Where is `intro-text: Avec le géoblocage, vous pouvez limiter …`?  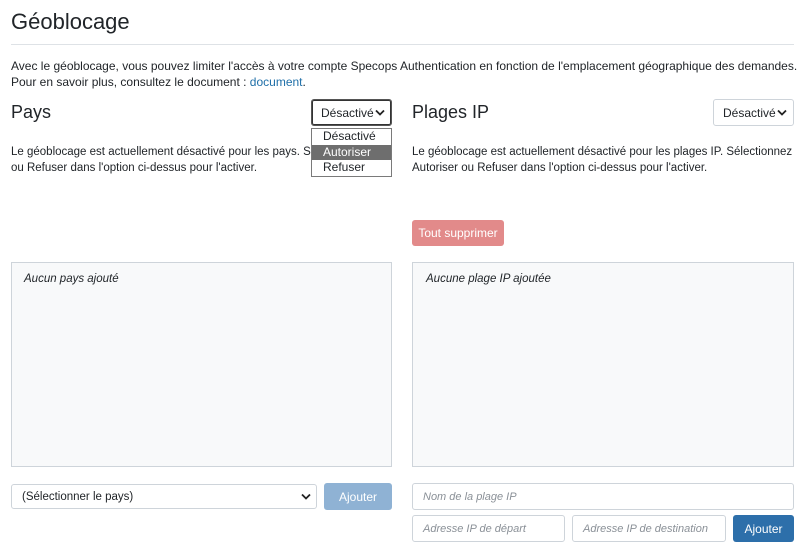
intro-text: Avec le géoblocage, vous pouvez limiter … is located at coordinates (404, 74).